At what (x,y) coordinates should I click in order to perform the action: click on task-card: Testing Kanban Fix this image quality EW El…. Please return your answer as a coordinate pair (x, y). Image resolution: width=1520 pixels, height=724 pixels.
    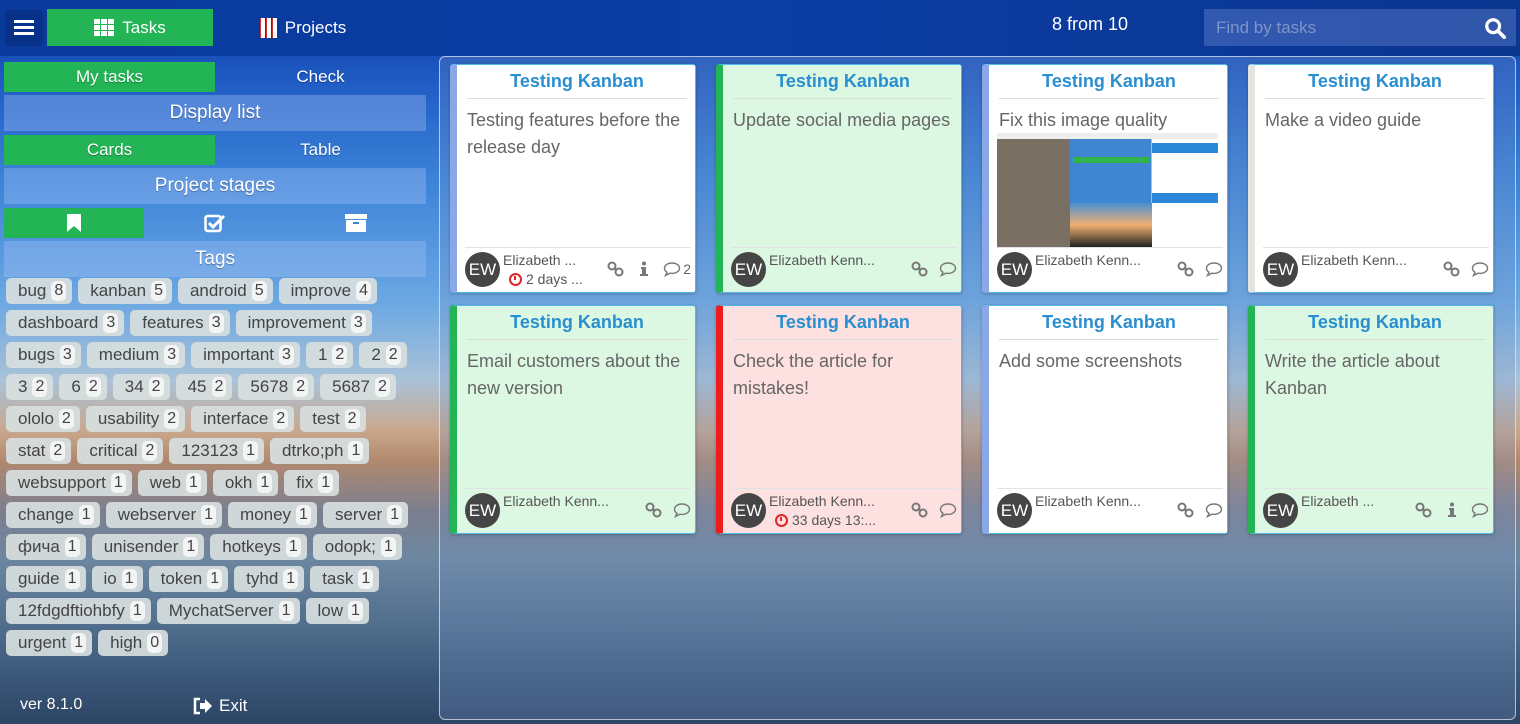
    Looking at the image, I should click on (1105, 178).